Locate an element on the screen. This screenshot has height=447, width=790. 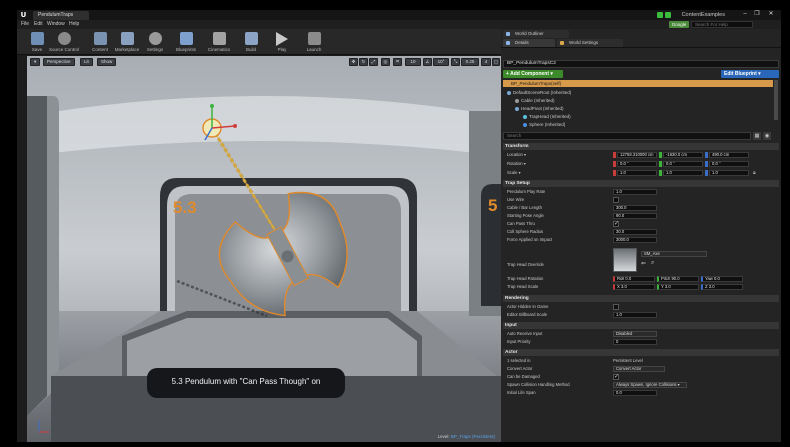
section-input: Input is located at coordinates (641, 325).